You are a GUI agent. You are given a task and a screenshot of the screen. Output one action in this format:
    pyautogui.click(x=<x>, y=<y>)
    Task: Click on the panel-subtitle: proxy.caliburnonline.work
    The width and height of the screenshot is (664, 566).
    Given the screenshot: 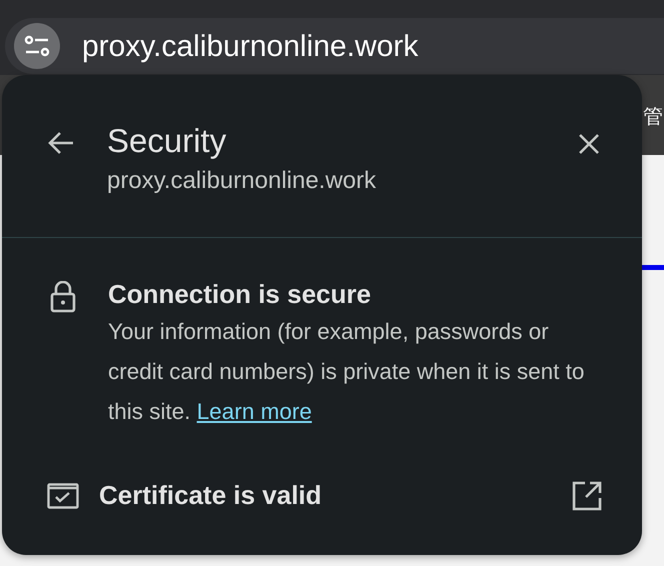 What is the action you would take?
    pyautogui.click(x=241, y=181)
    